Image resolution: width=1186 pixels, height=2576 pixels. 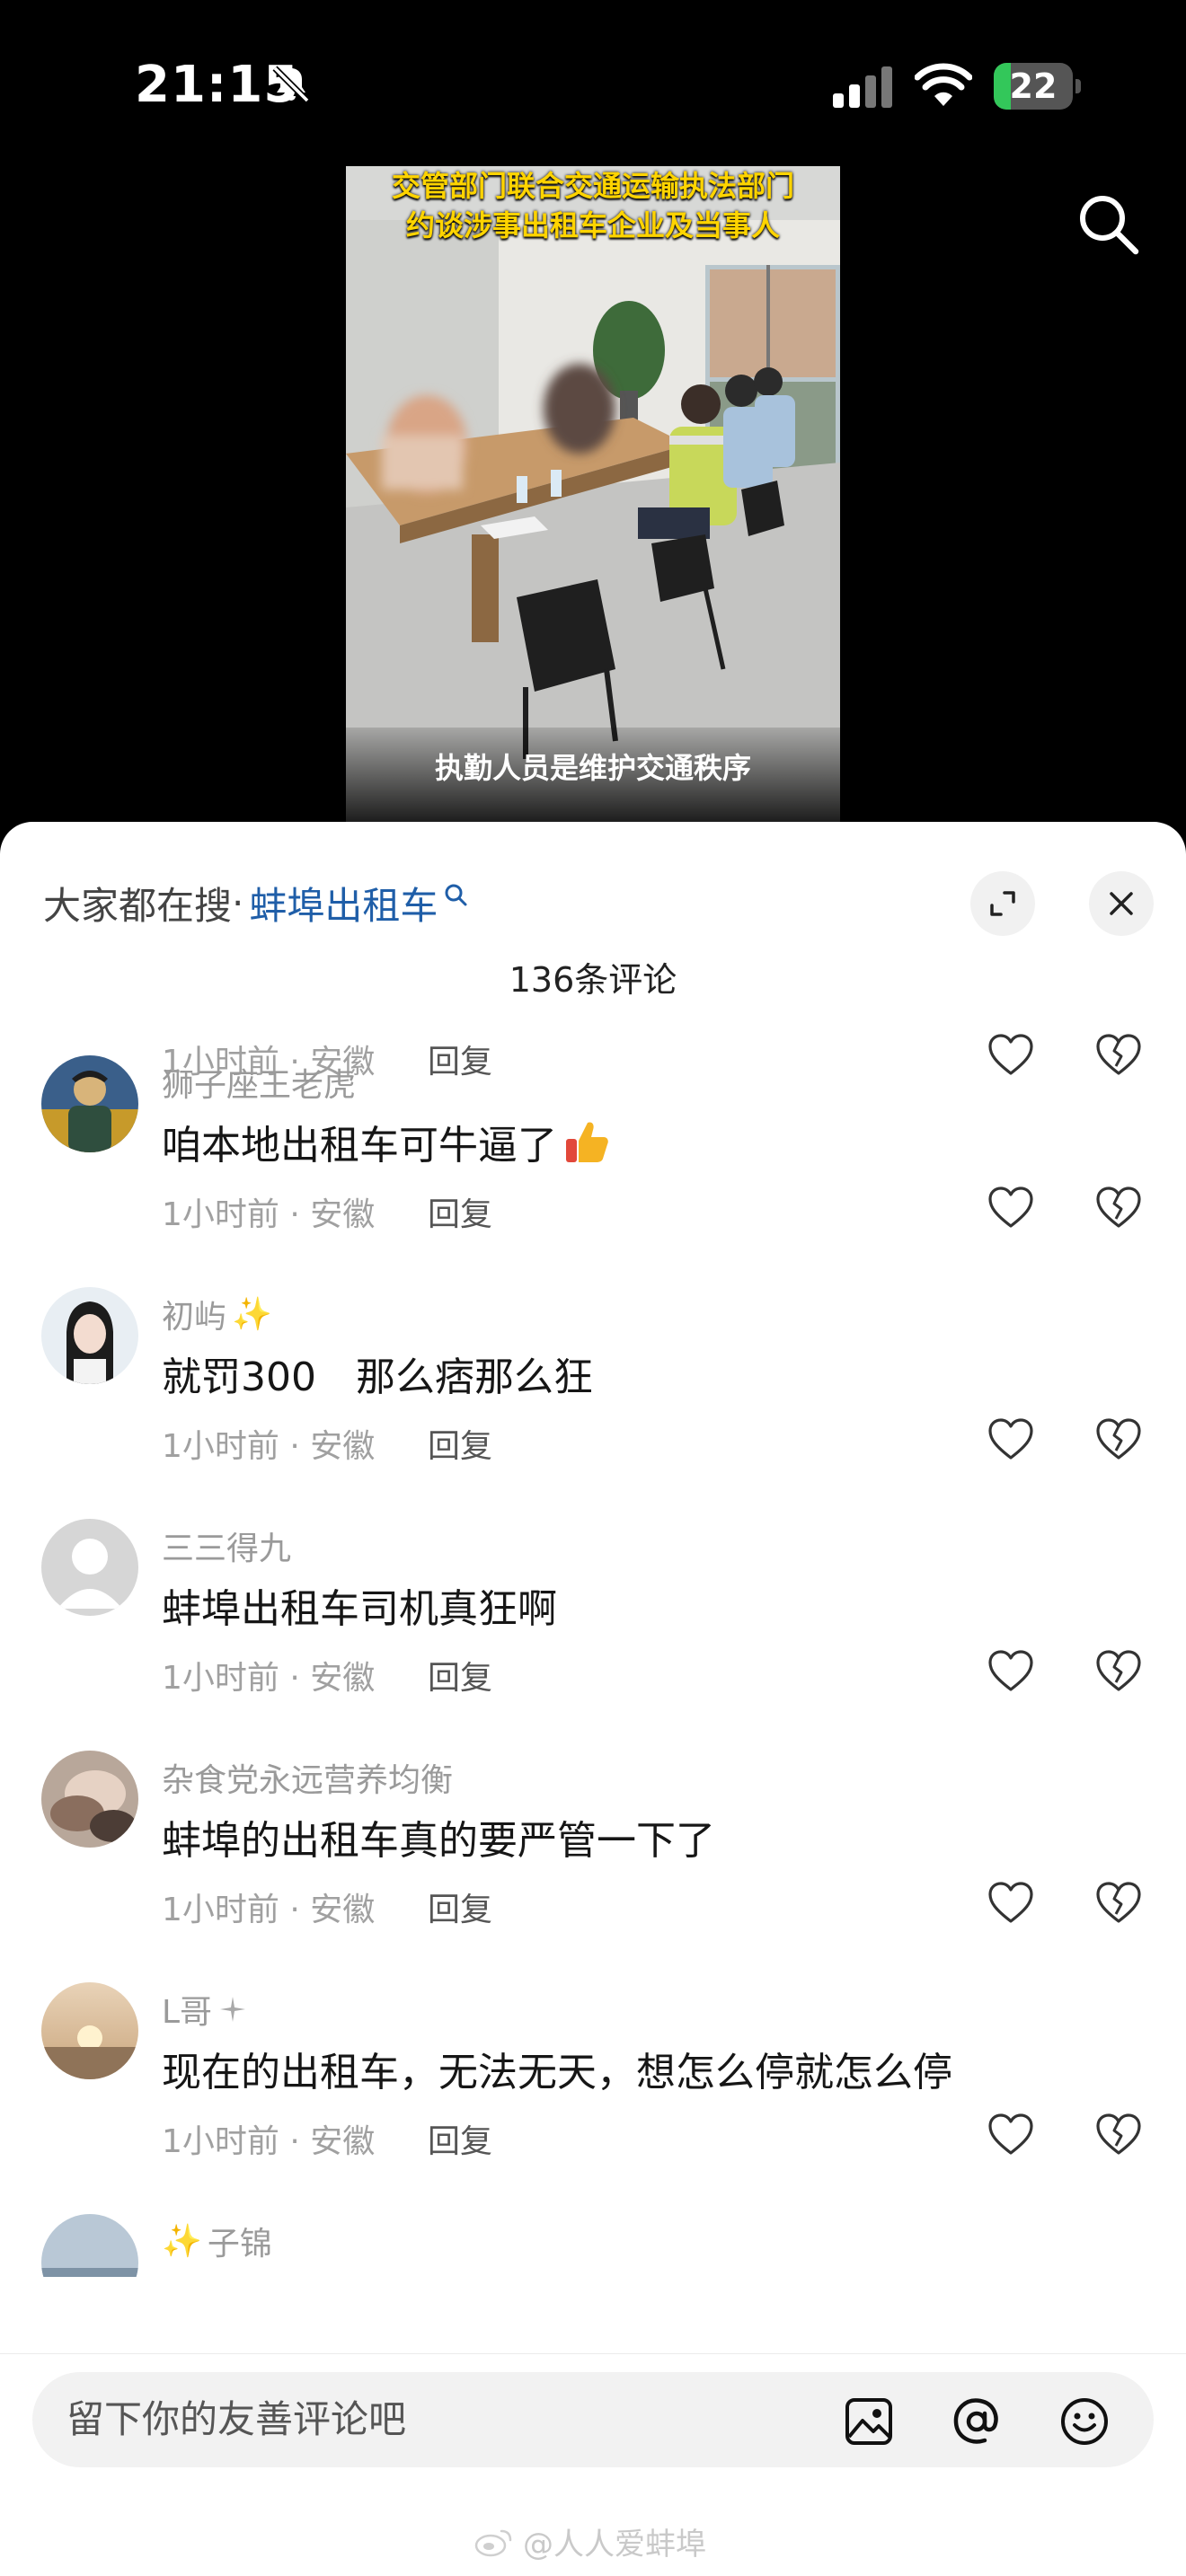 What do you see at coordinates (259, 1082) in the screenshot?
I see `comment-author: 狮子座王老虎` at bounding box center [259, 1082].